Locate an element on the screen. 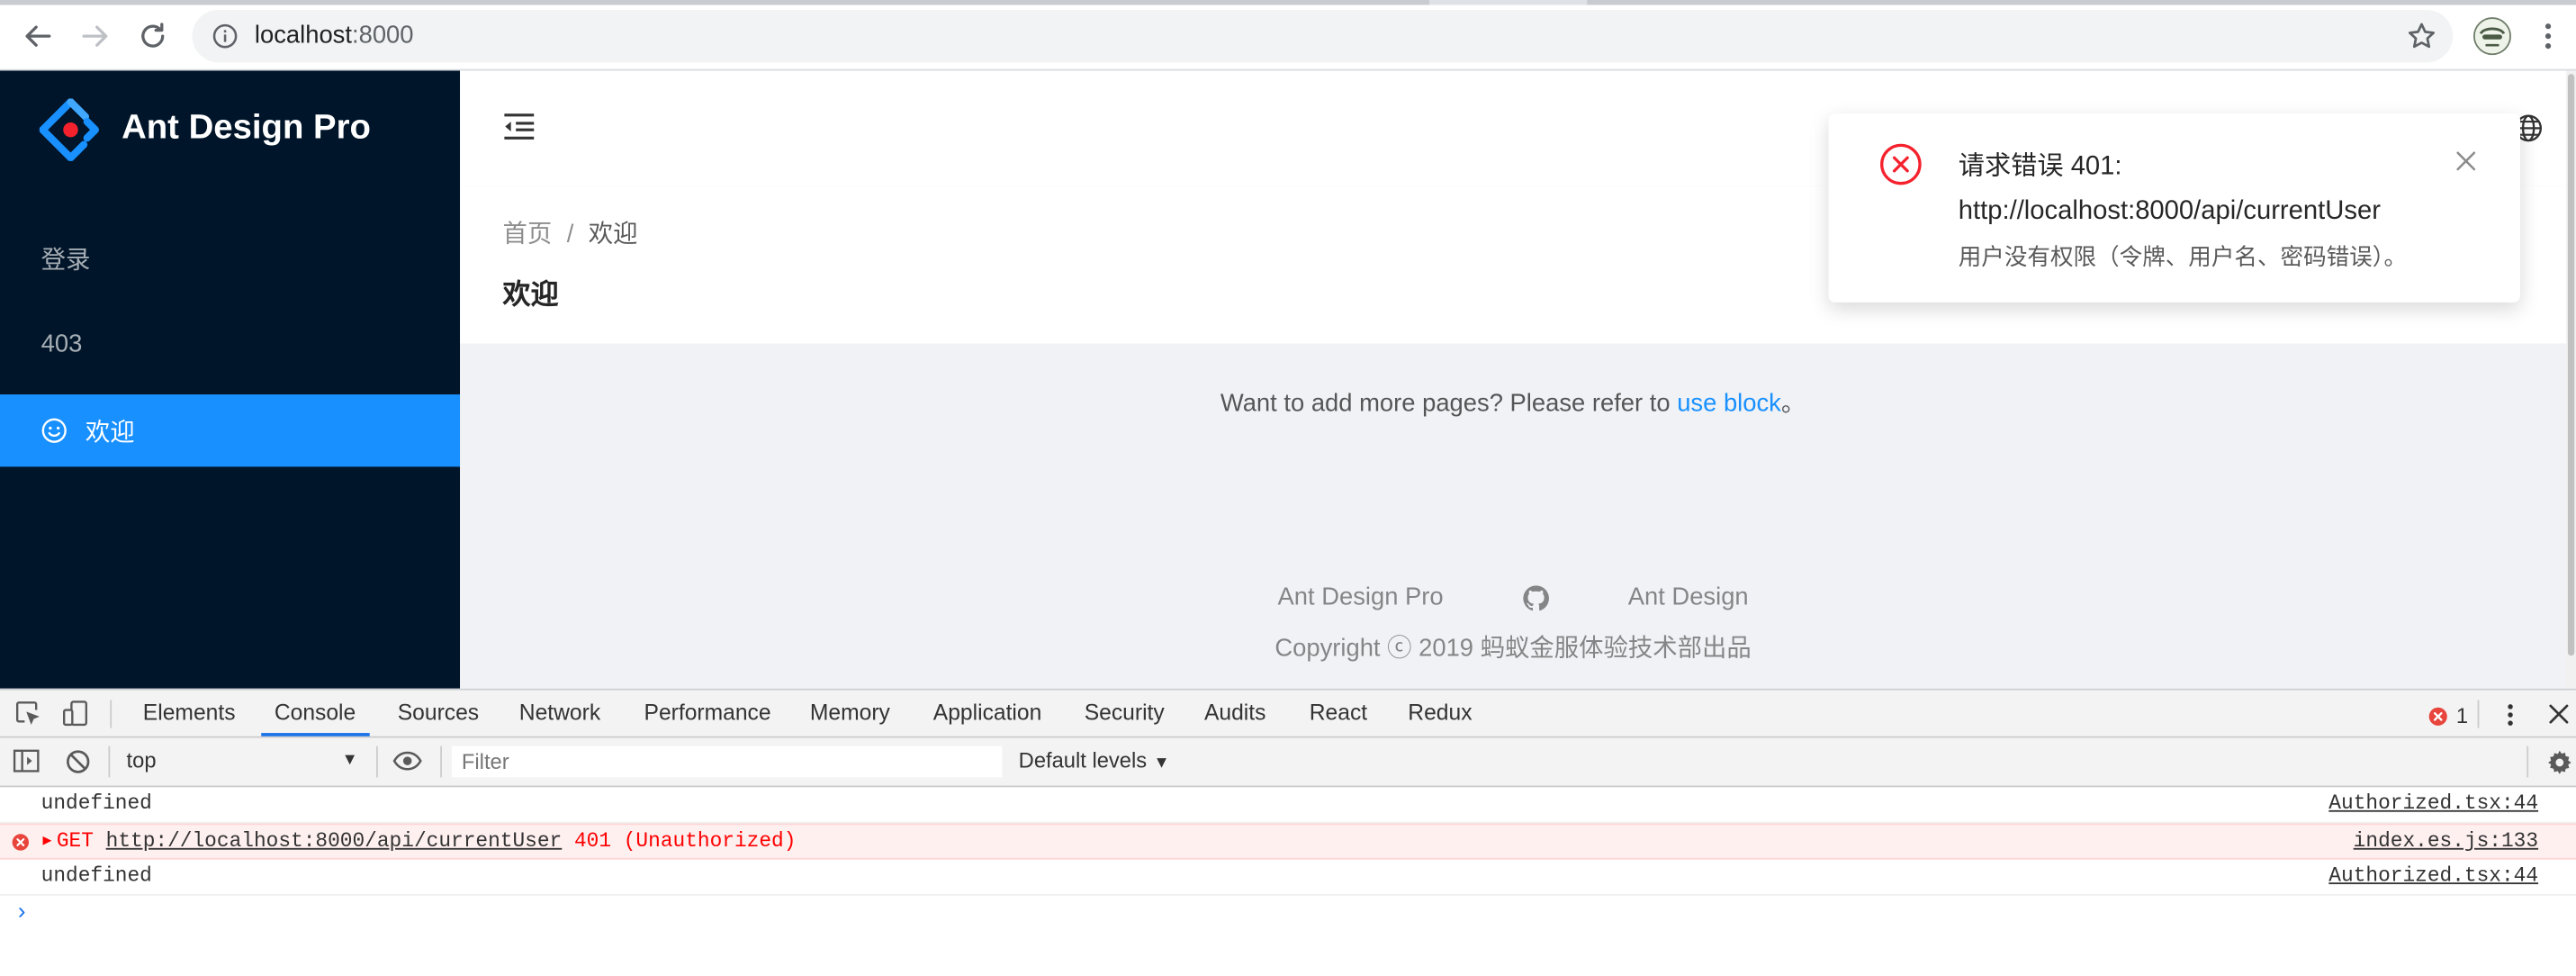 The image size is (2576, 976). block-icon is located at coordinates (78, 761).